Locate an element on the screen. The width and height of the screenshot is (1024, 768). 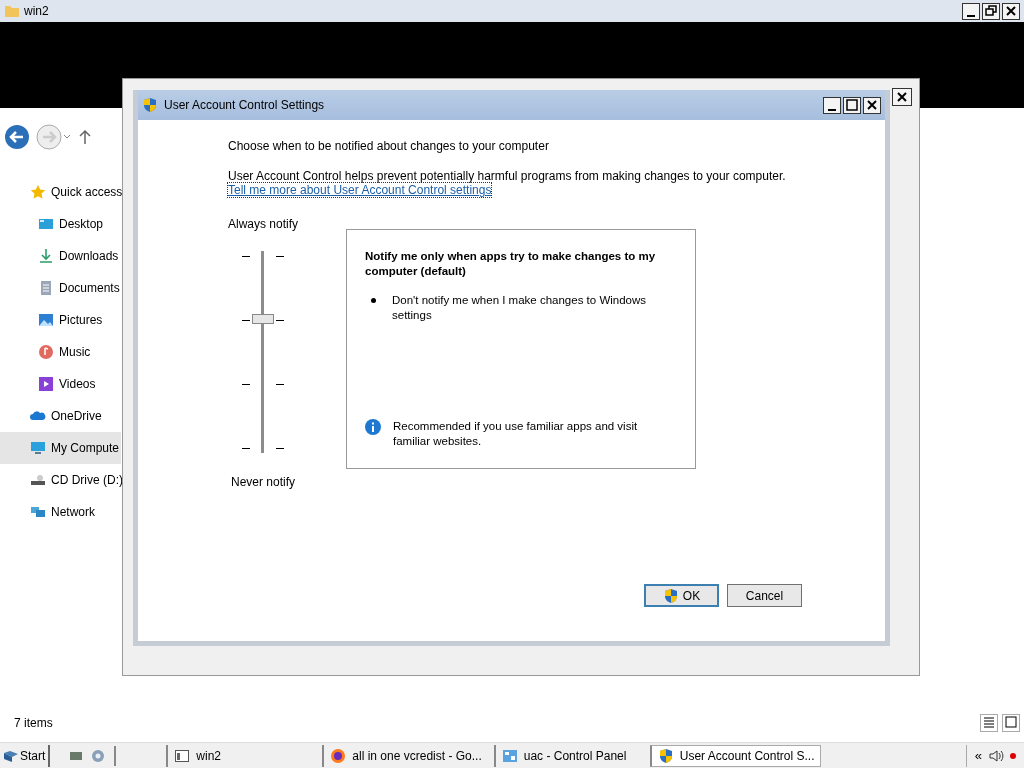
restore-button is located at coordinates (991, 11).